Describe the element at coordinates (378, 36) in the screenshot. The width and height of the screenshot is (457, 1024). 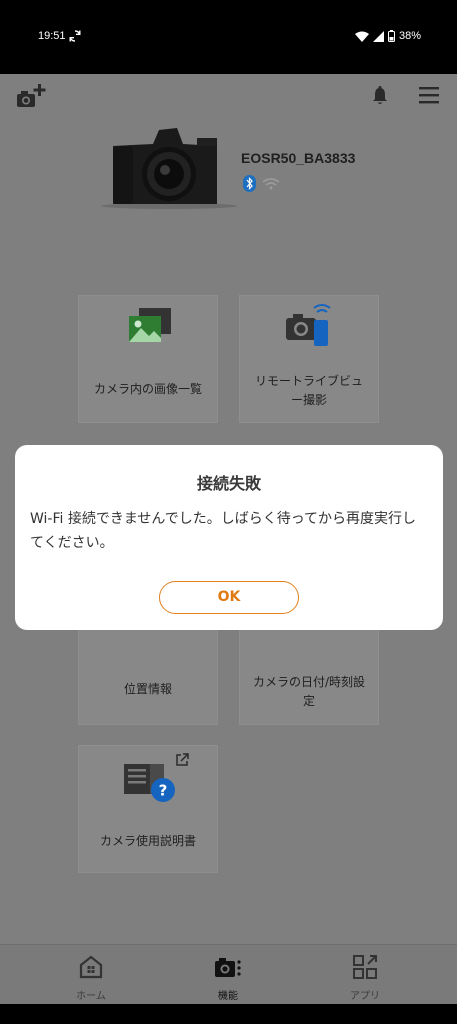
I see `signal-icon` at that location.